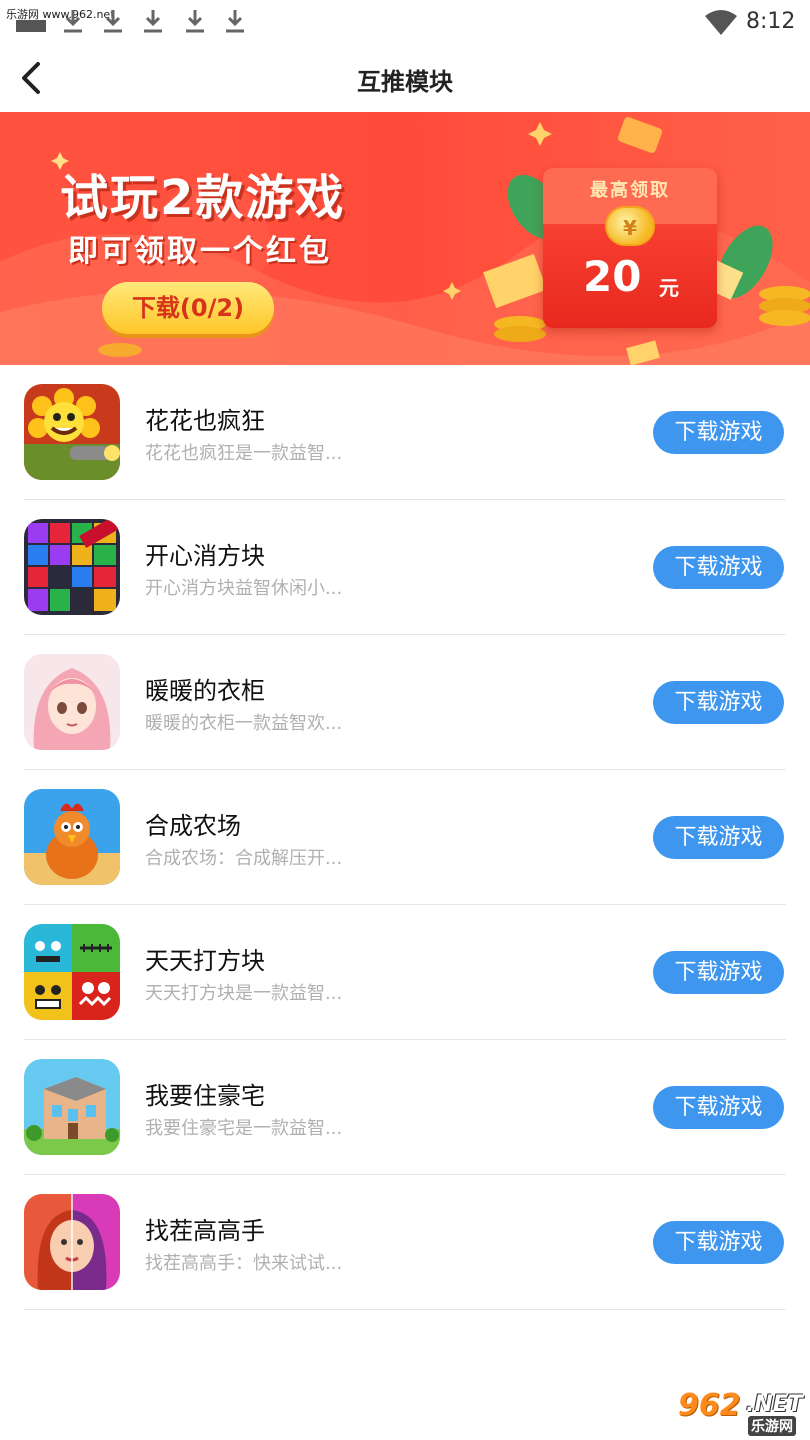 This screenshot has height=1440, width=810. What do you see at coordinates (709, 1405) in the screenshot?
I see `watermark-number: 962` at bounding box center [709, 1405].